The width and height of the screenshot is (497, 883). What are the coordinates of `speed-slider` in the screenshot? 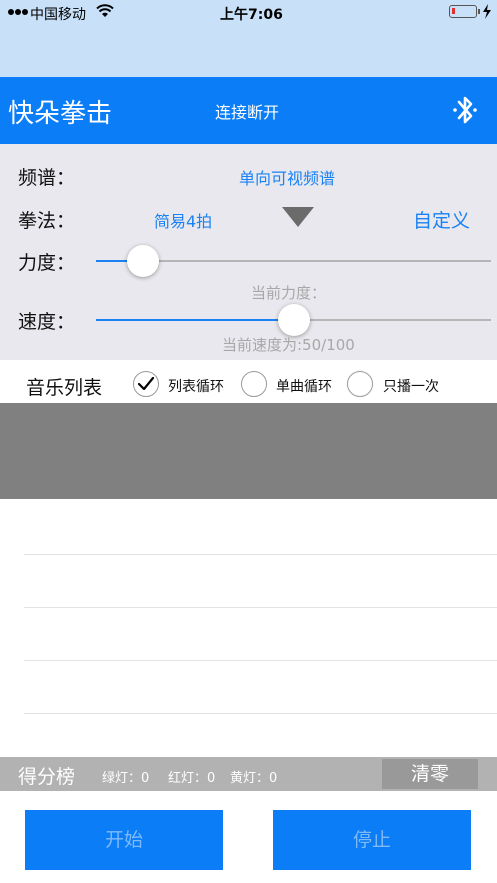 It's located at (293, 320).